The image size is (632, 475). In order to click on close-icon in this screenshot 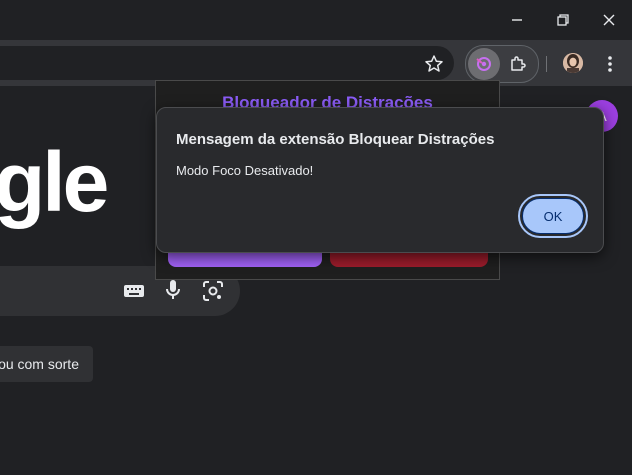, I will do `click(609, 20)`.